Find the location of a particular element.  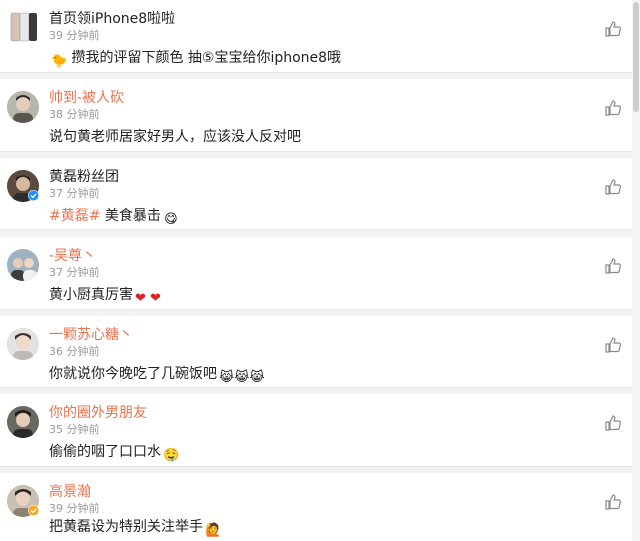

comment-text: 你就说你今晚吃了几碗饭吧 is located at coordinates (133, 374).